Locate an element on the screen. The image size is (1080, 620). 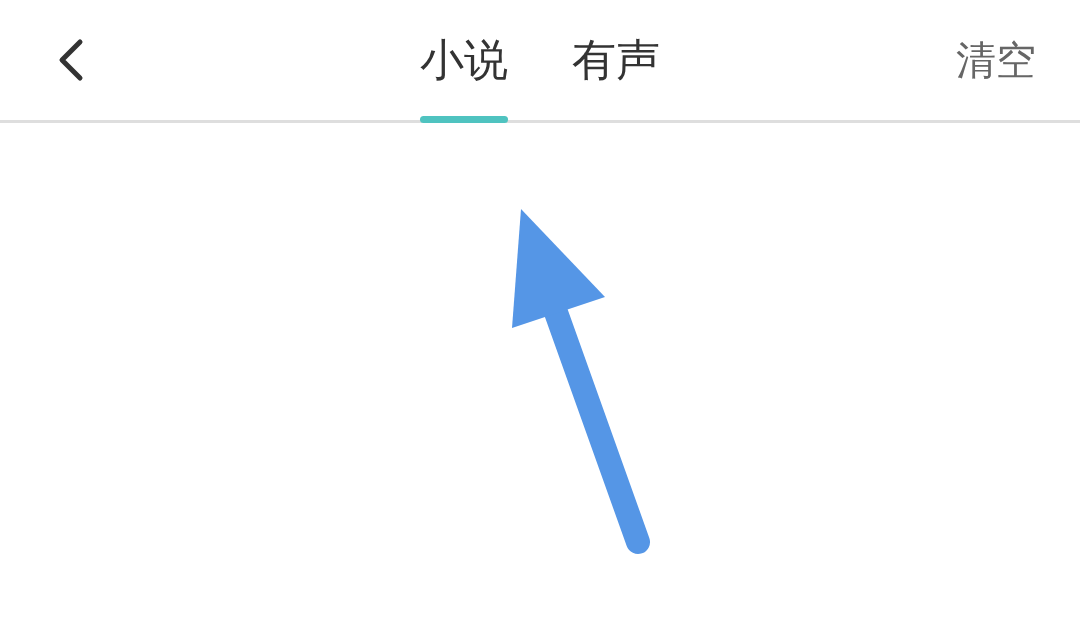
tab: 有声 is located at coordinates (616, 60).